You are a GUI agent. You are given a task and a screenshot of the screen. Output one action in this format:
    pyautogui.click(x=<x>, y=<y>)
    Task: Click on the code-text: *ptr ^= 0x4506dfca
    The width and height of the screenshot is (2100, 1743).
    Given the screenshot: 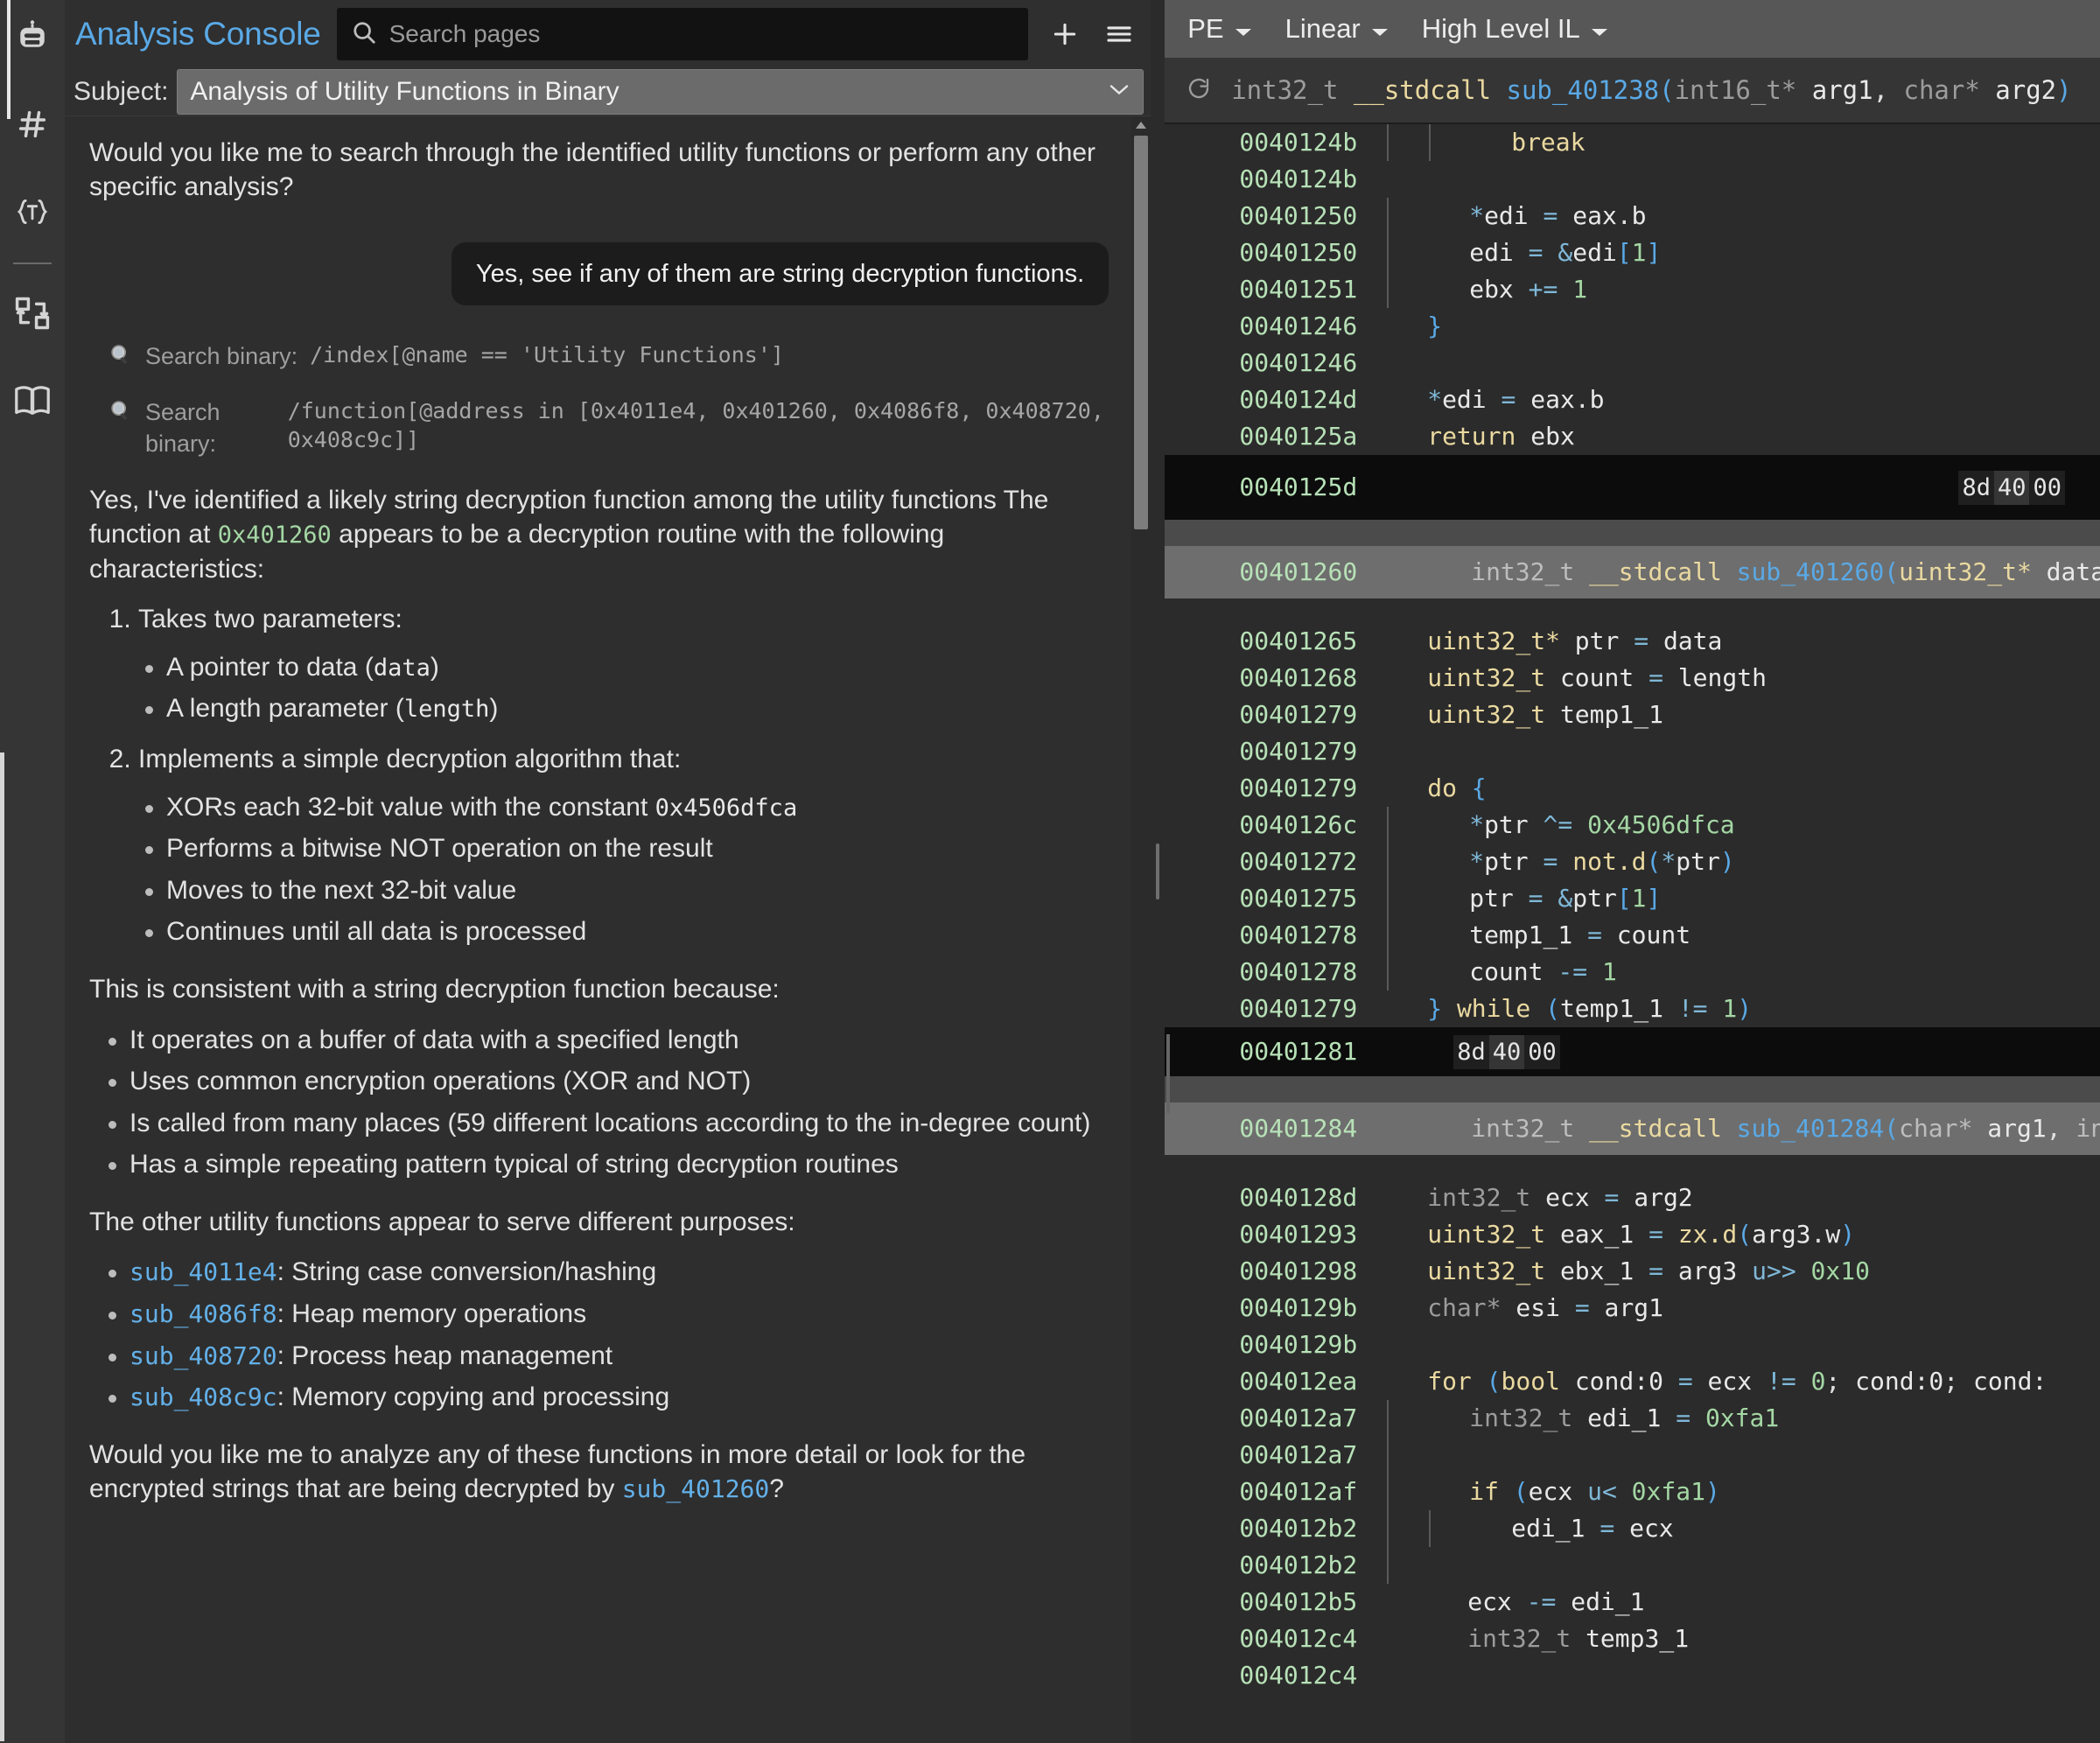 What is the action you would take?
    pyautogui.click(x=1733, y=825)
    